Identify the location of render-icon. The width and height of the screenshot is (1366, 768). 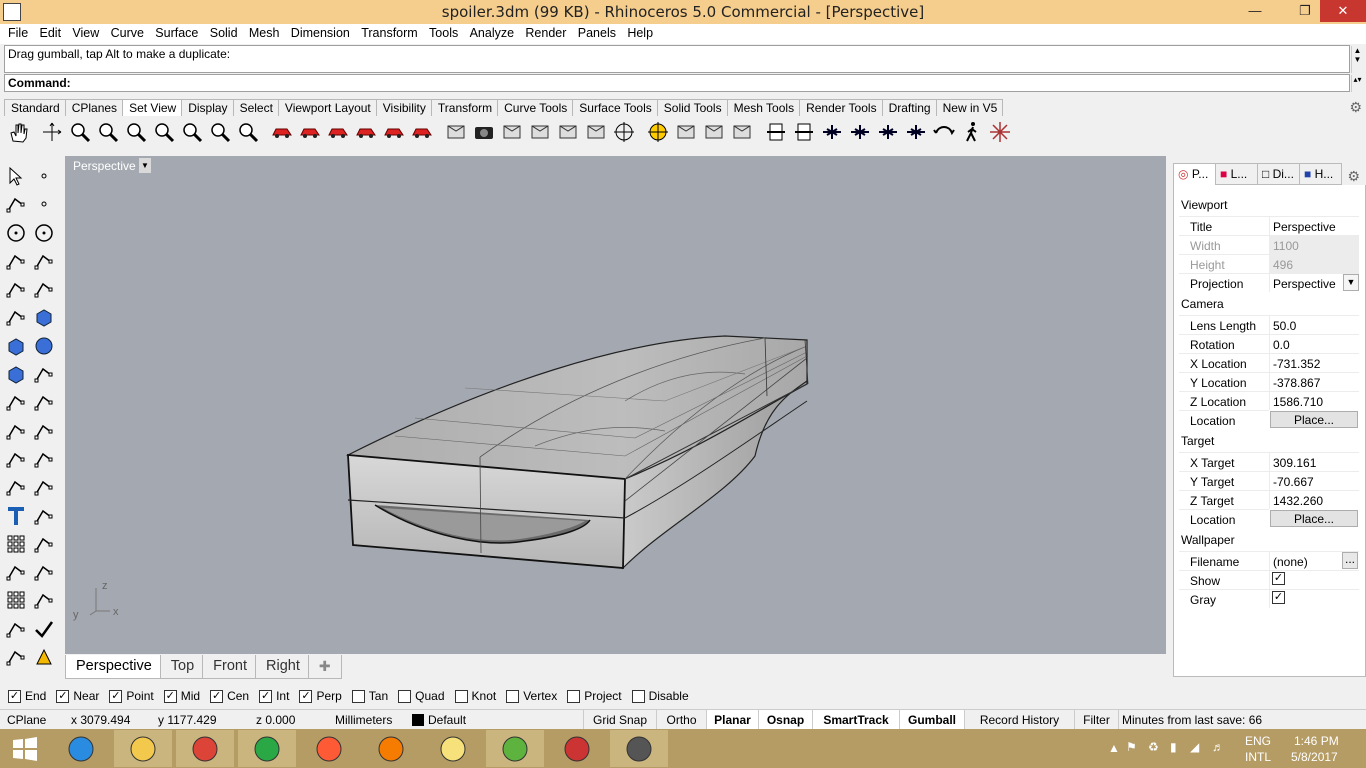
(44, 657).